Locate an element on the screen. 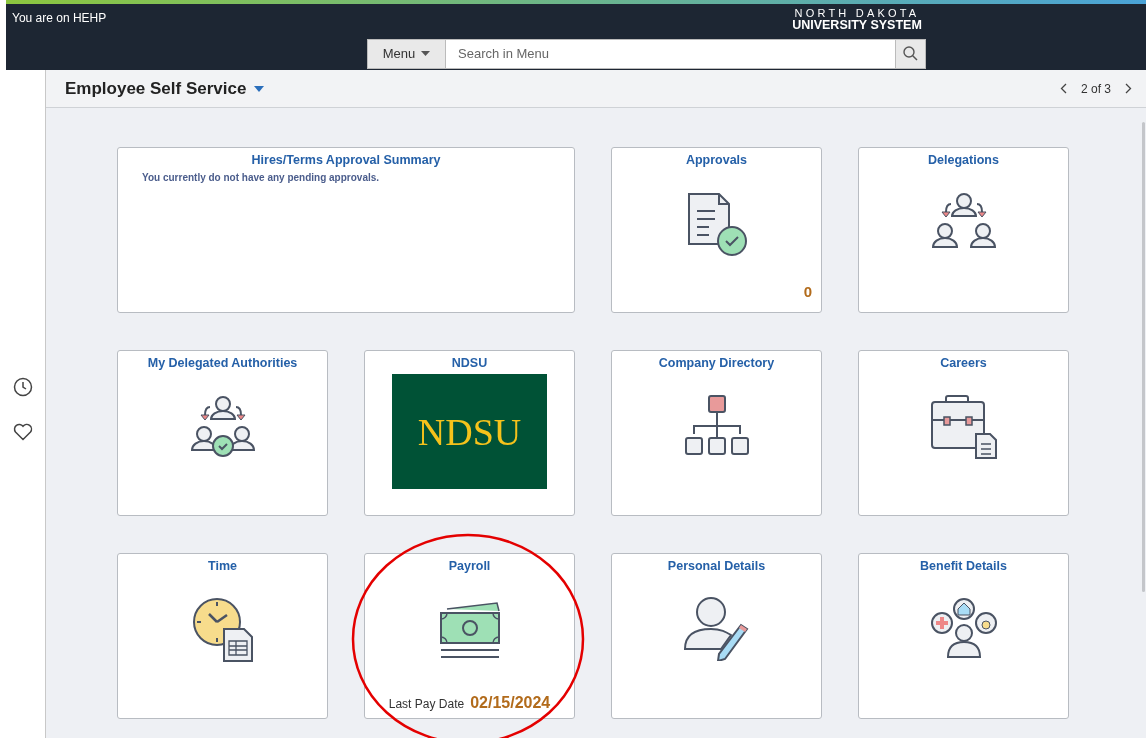 The width and height of the screenshot is (1146, 738). page-counter: 2 of 3 is located at coordinates (1095, 88).